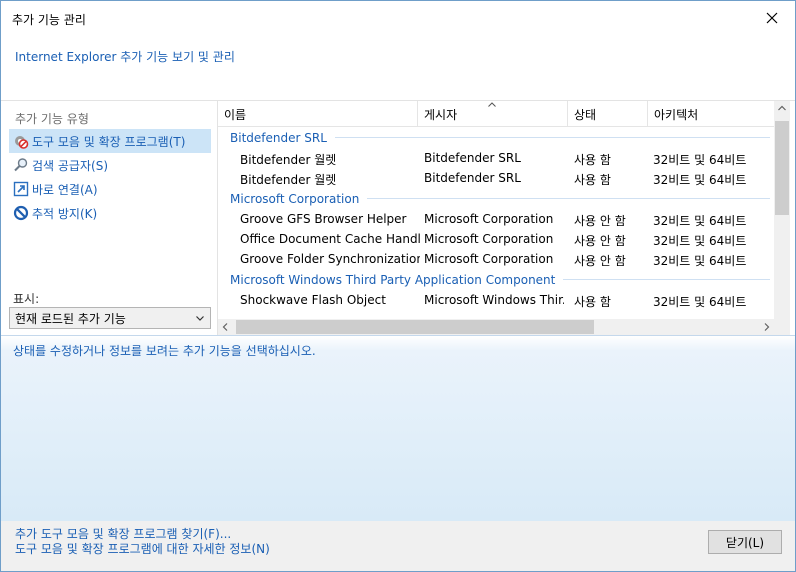 The height and width of the screenshot is (572, 796). Describe the element at coordinates (125, 57) in the screenshot. I see `header-subtitle-link: Internet Explorer 추가 기능 보기 및 관리` at that location.